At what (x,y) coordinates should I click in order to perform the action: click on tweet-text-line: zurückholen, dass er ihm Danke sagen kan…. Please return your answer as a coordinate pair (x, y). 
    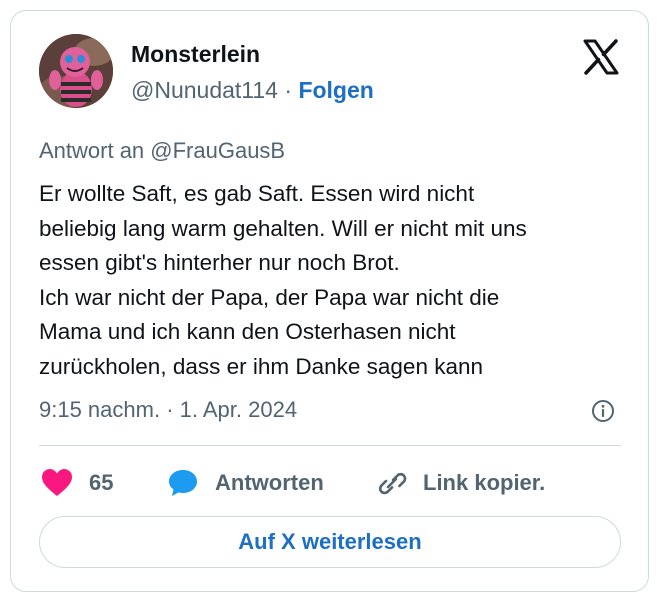
    Looking at the image, I should click on (261, 366).